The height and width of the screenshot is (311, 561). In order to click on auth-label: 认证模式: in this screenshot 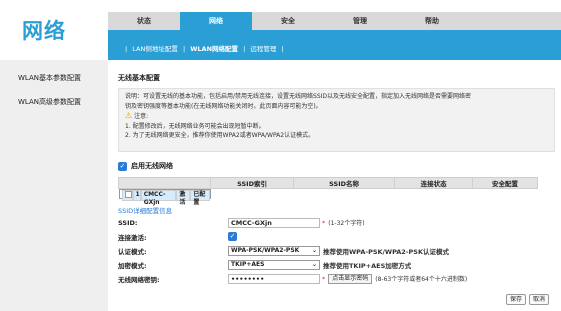, I will do `click(132, 251)`.